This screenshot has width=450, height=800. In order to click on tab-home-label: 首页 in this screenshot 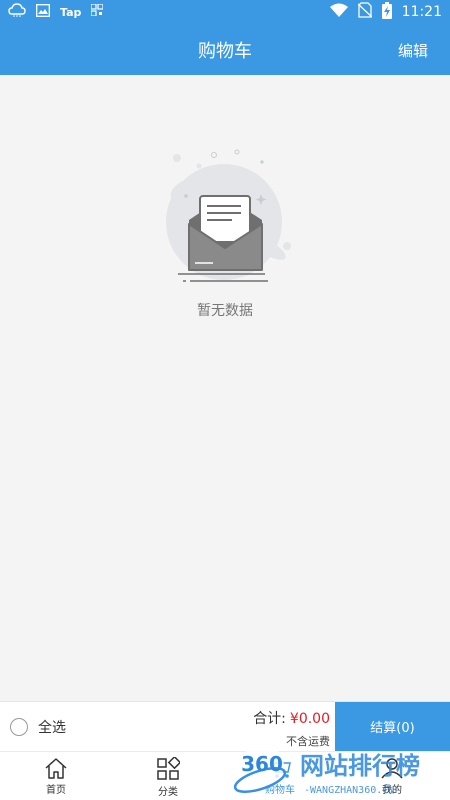, I will do `click(56, 790)`.